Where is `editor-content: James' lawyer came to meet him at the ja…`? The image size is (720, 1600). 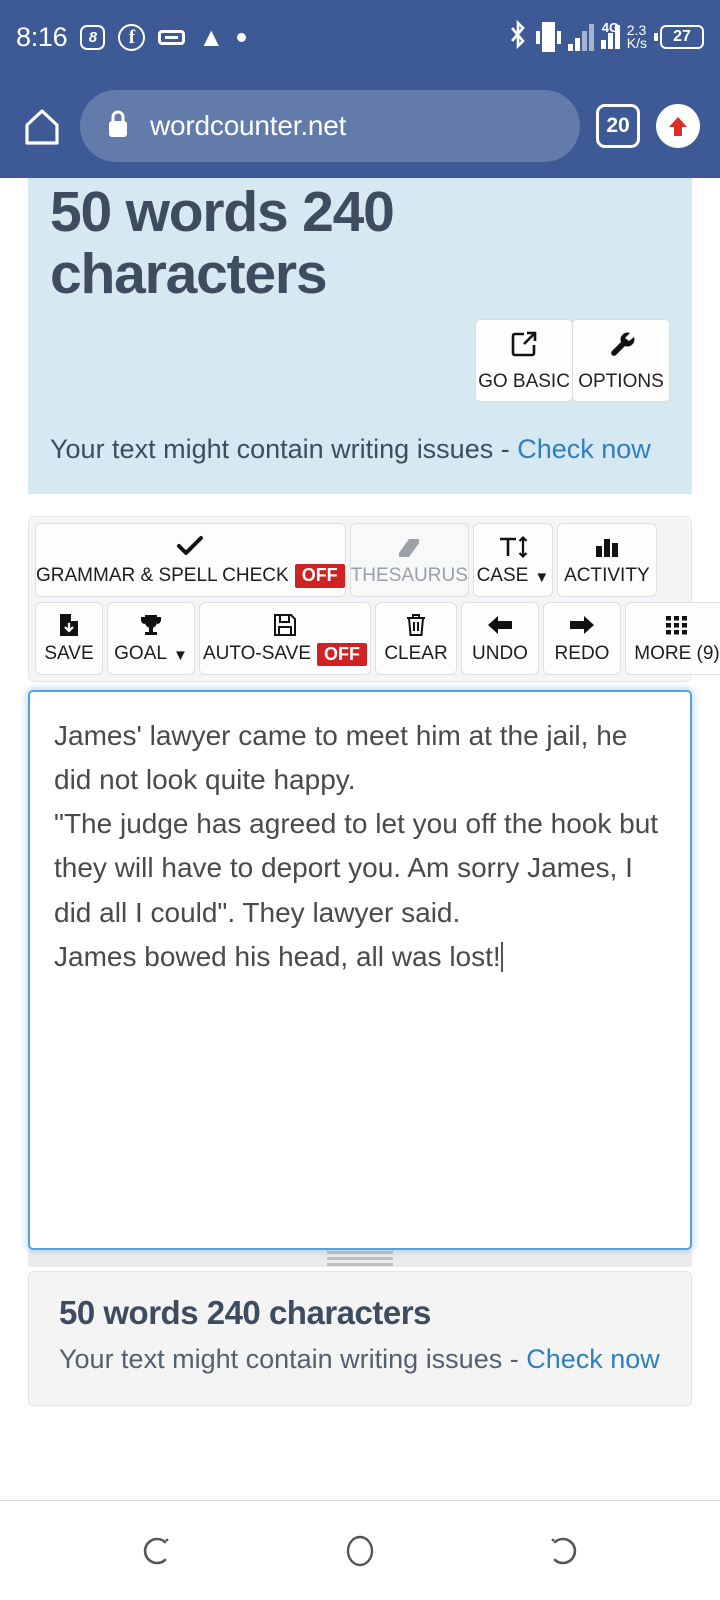 editor-content: James' lawyer came to meet him at the ja… is located at coordinates (356, 845).